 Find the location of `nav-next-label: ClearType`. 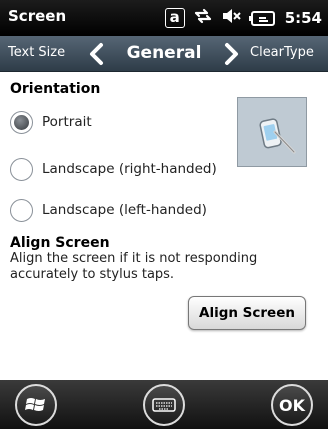

nav-next-label: ClearType is located at coordinates (282, 52).